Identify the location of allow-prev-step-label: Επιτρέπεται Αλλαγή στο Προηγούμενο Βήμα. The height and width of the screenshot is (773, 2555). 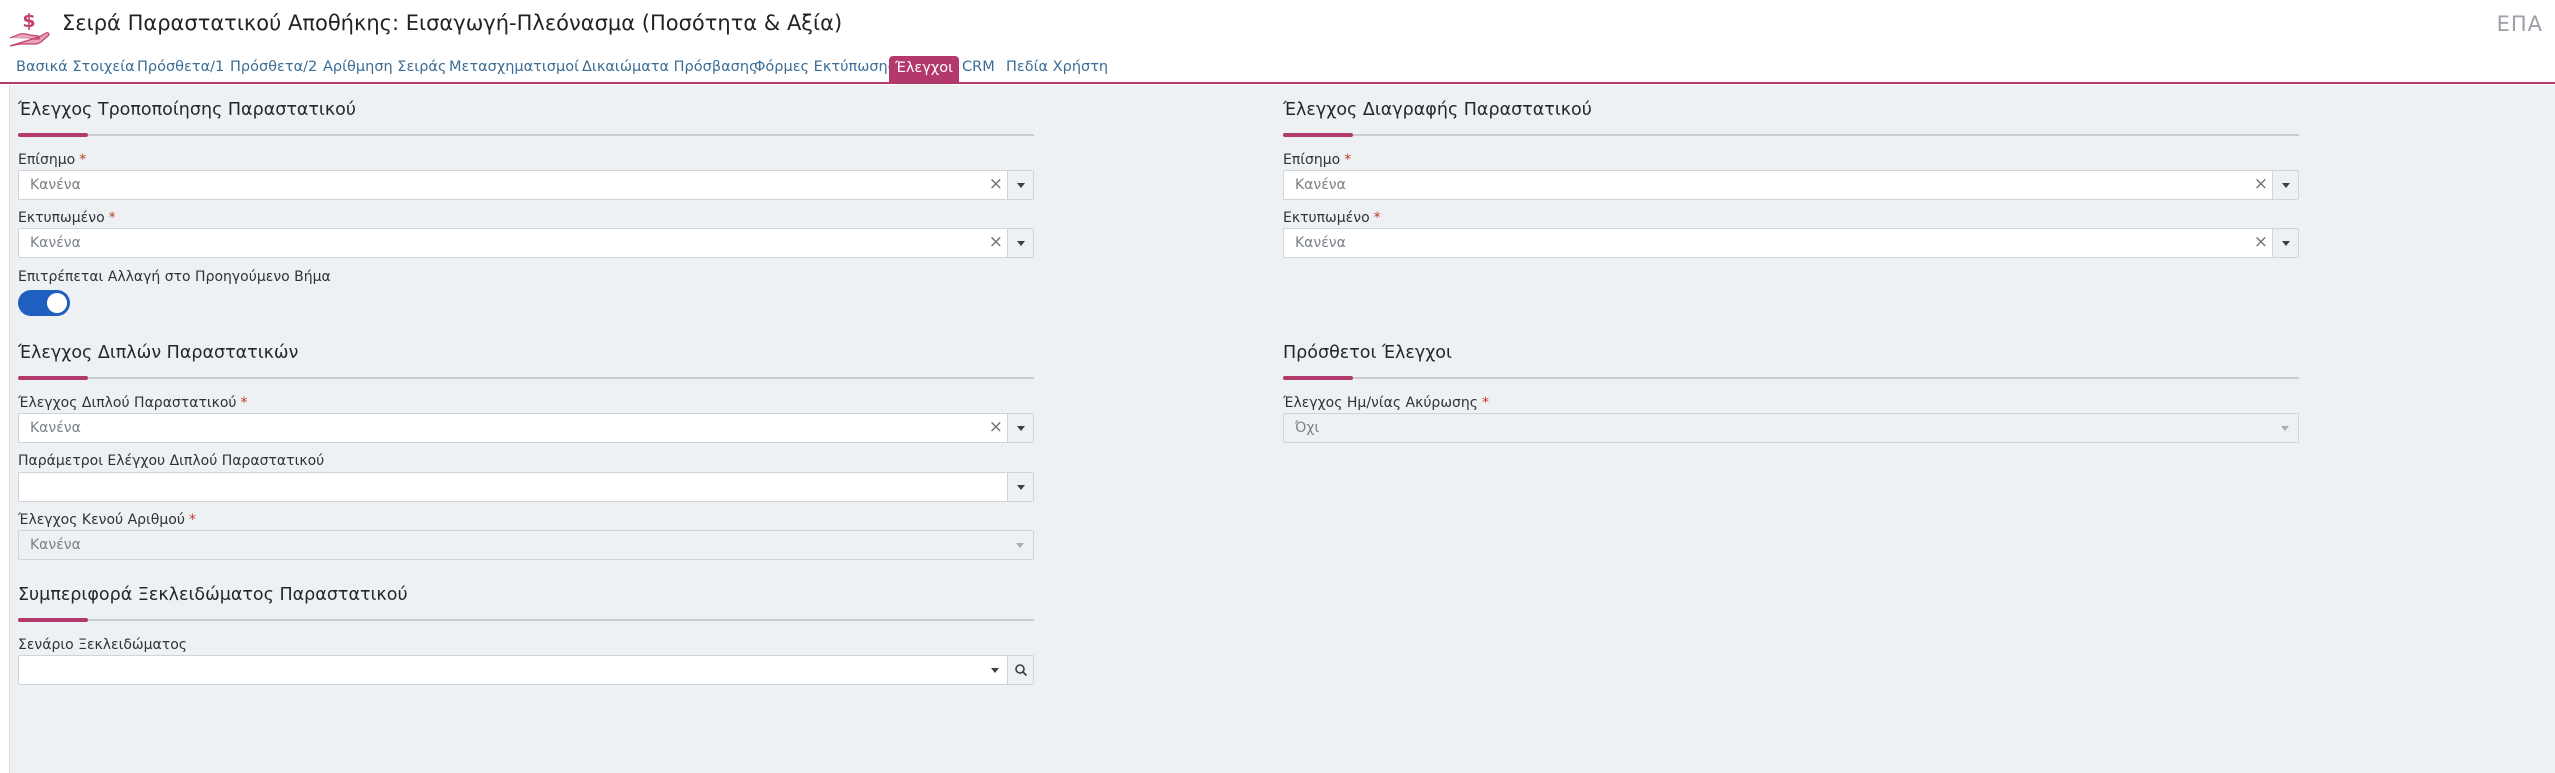
(174, 277).